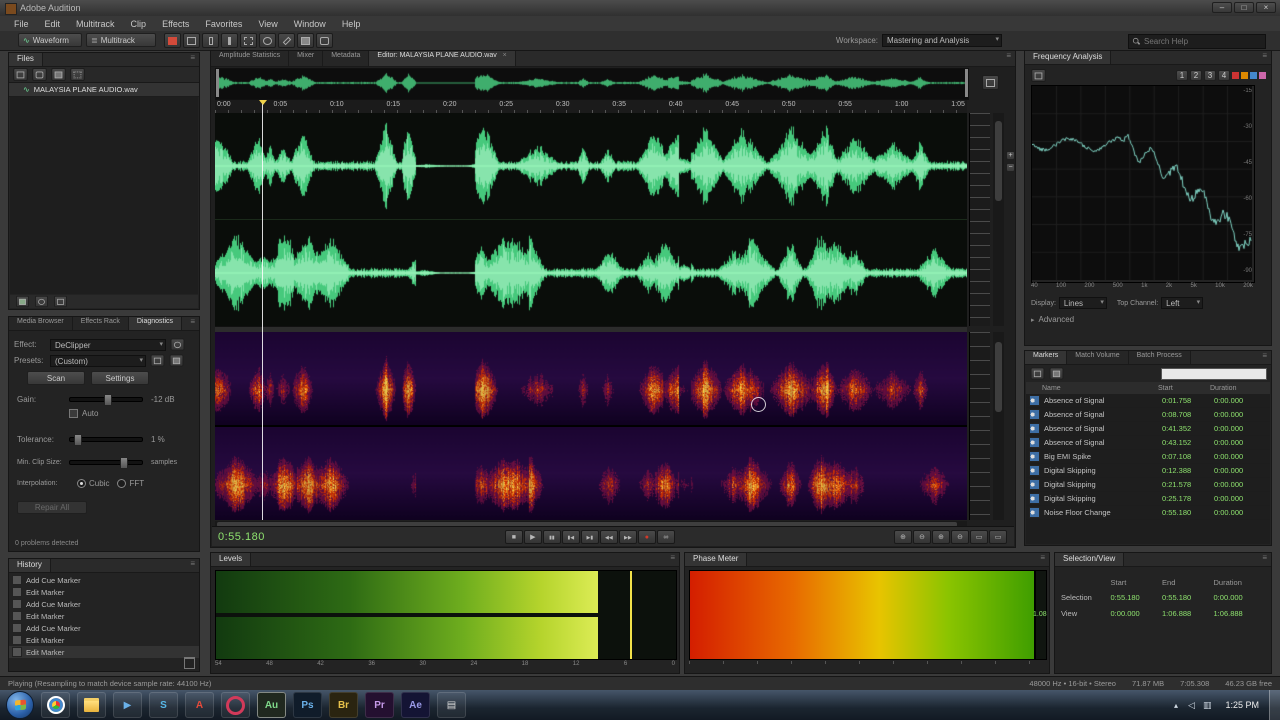 Image resolution: width=1280 pixels, height=720 pixels. What do you see at coordinates (990, 82) in the screenshot?
I see `overview-snapshot-icon` at bounding box center [990, 82].